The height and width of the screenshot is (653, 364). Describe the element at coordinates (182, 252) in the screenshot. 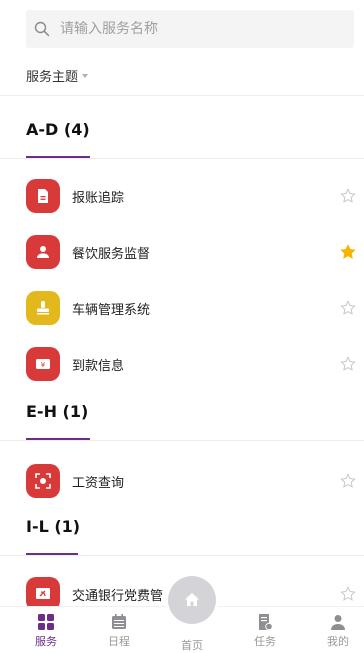

I see `list-item: 餐饮服务监督` at that location.